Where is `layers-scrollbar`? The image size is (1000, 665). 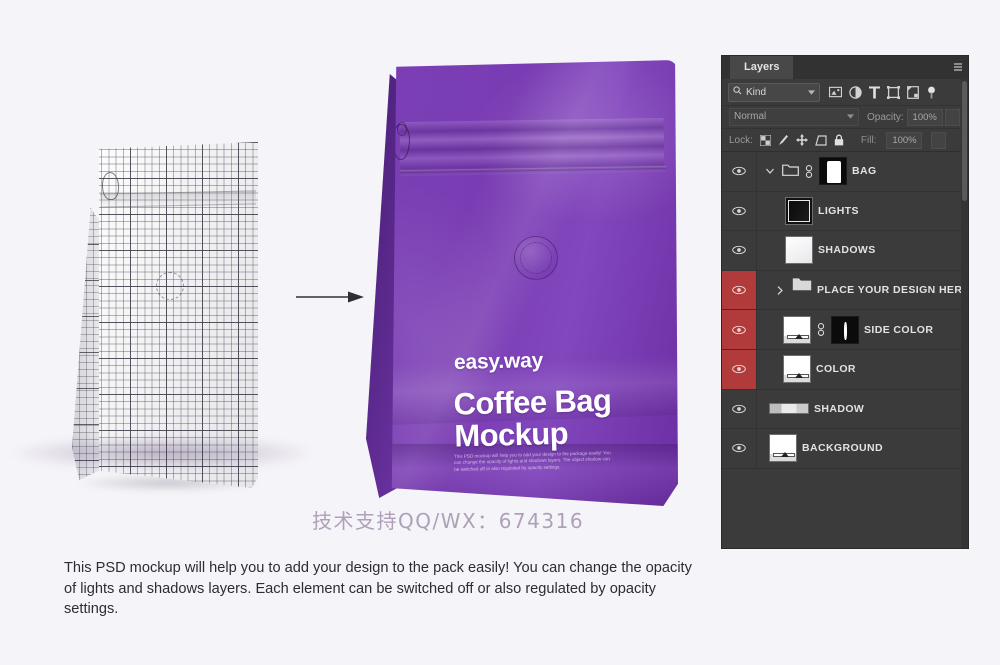
layers-scrollbar is located at coordinates (964, 313).